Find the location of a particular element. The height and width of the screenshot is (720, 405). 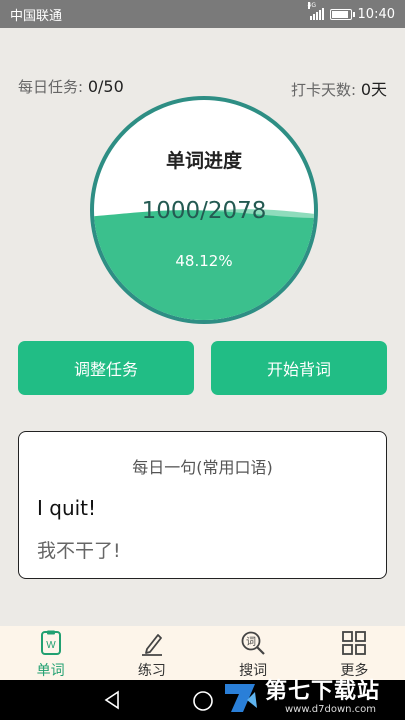

watermark-logo is located at coordinates (241, 698).